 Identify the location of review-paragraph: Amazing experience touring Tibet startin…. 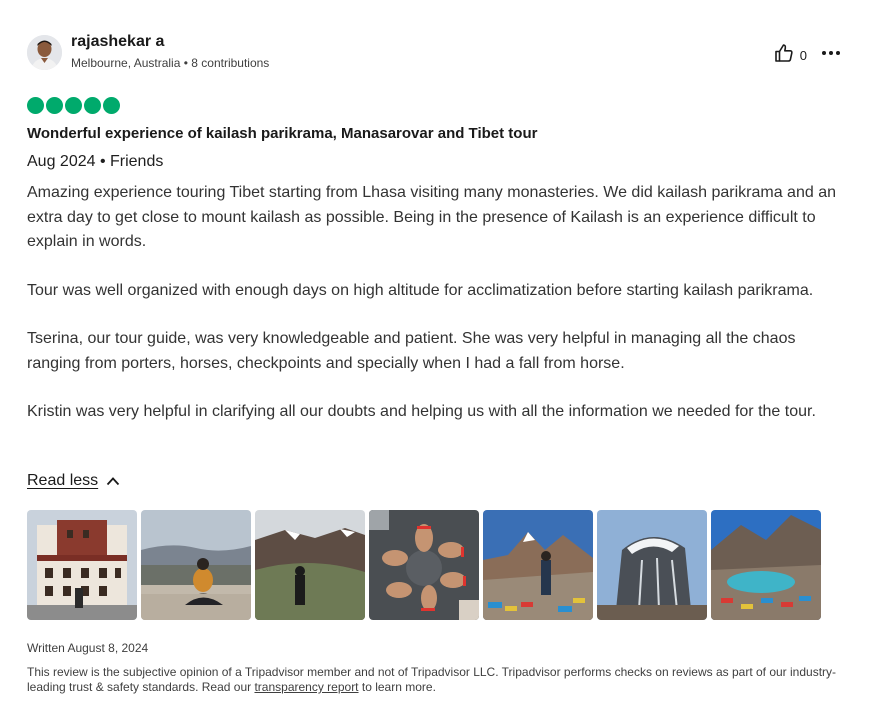
(431, 217).